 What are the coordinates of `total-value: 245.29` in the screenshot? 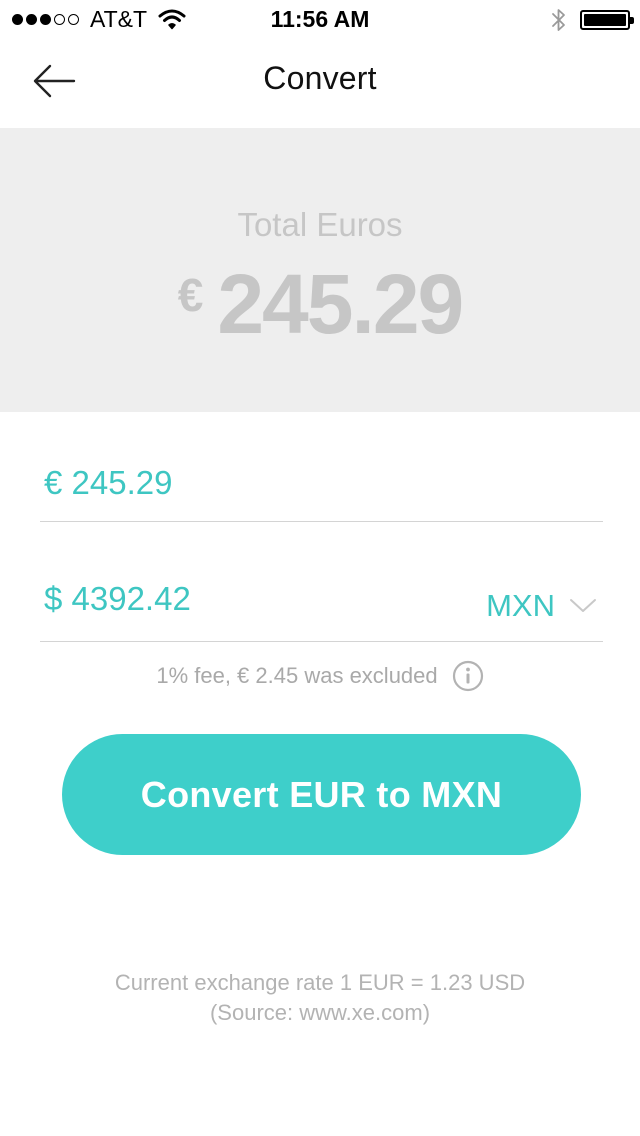 It's located at (340, 304).